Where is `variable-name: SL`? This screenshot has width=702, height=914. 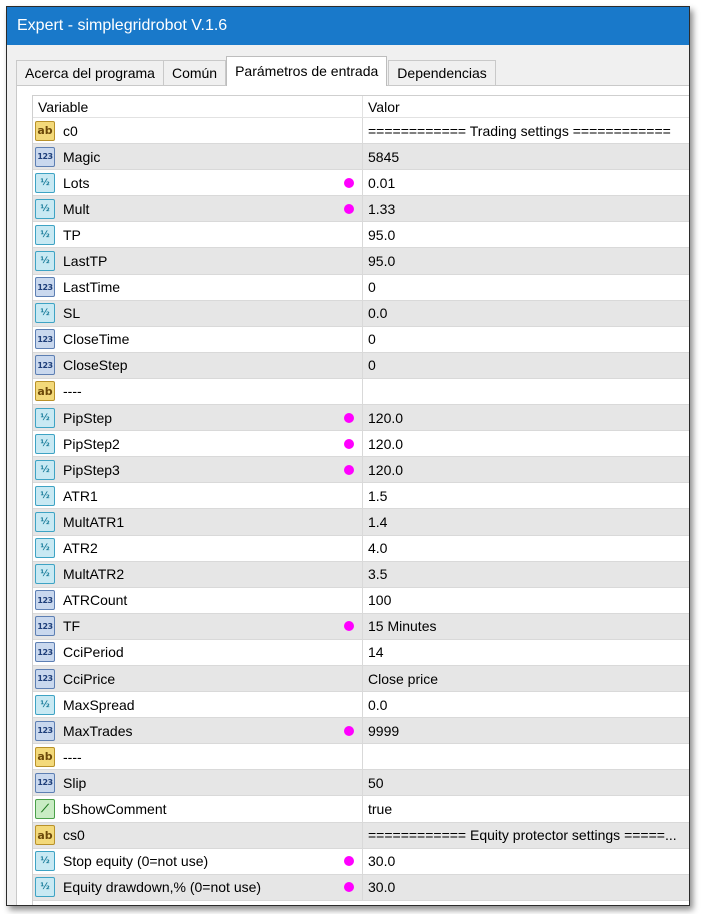
variable-name: SL is located at coordinates (72, 313).